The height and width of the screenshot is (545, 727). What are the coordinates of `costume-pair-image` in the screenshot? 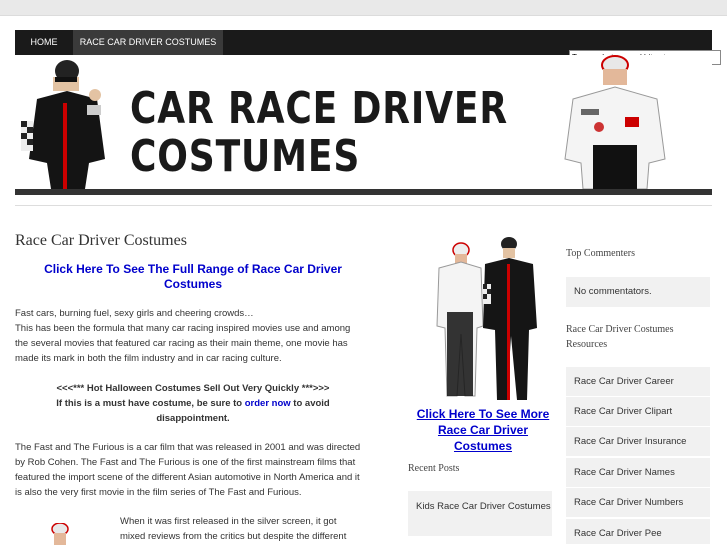 It's located at (486, 318).